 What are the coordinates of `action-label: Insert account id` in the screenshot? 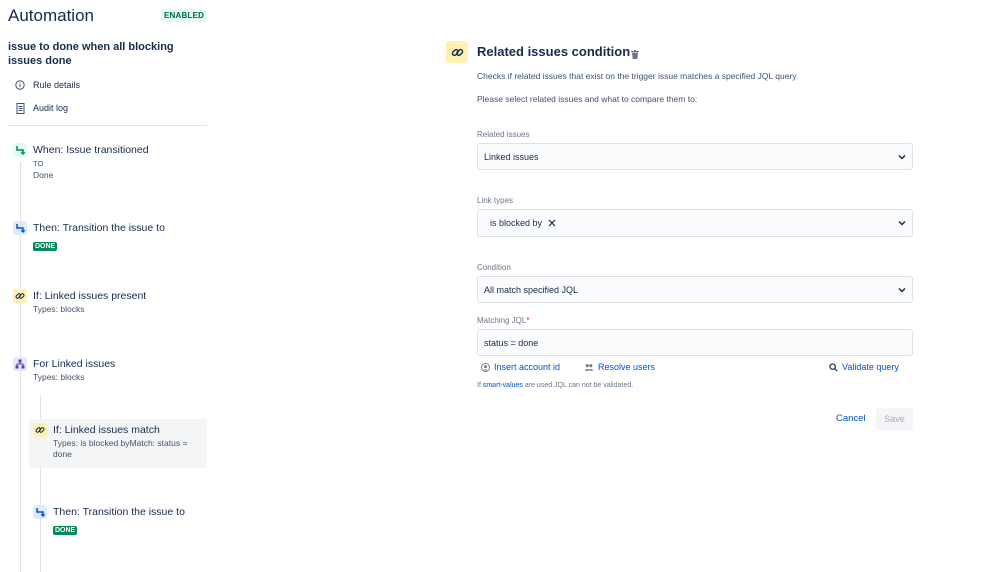 It's located at (527, 367).